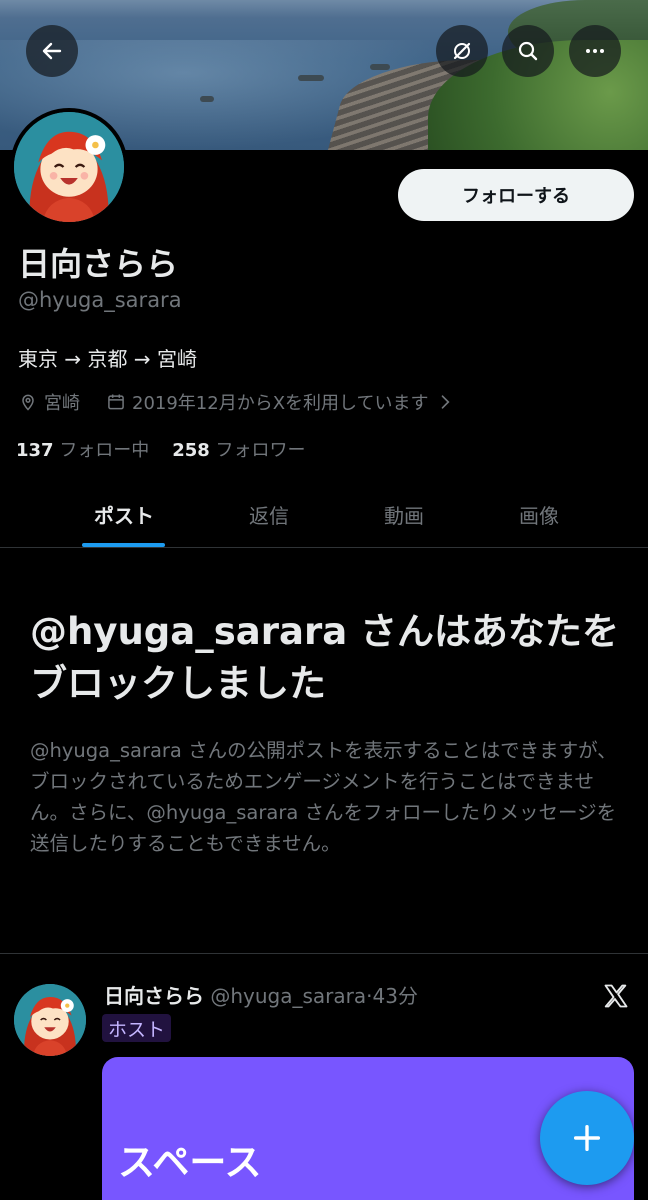  I want to click on post-author-handle: @hyuga_sarara, so click(288, 996).